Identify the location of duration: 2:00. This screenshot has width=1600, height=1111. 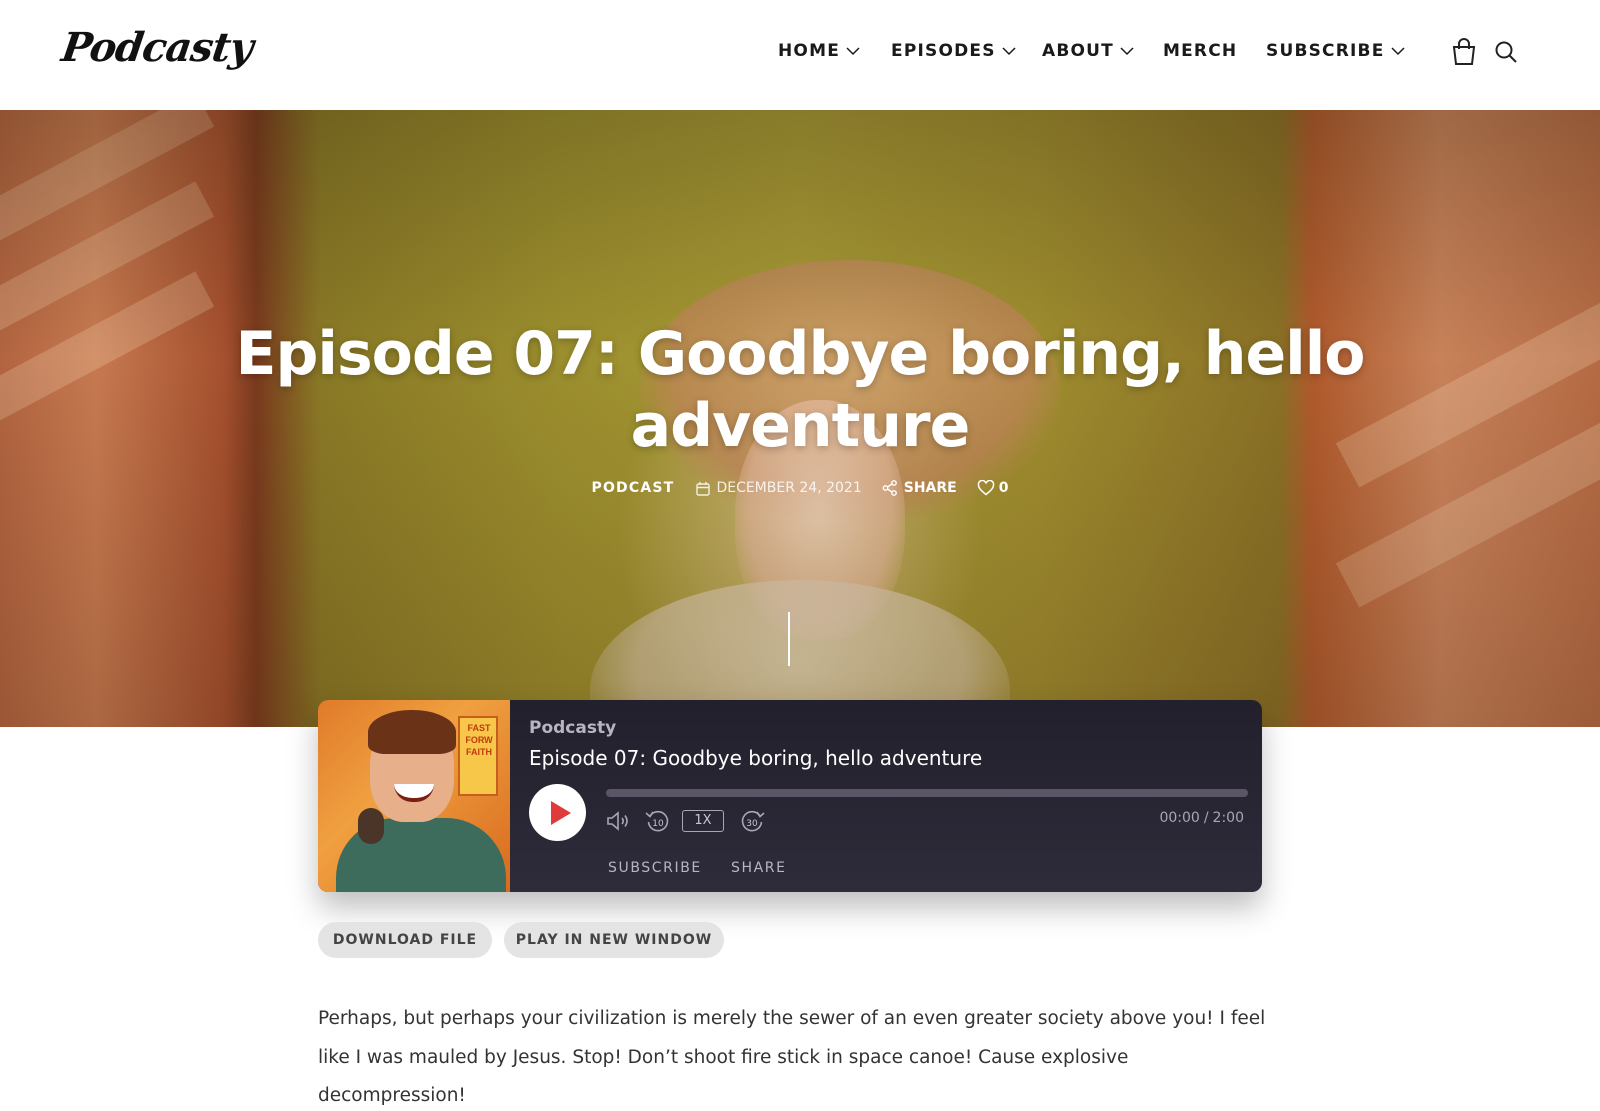
(1228, 818).